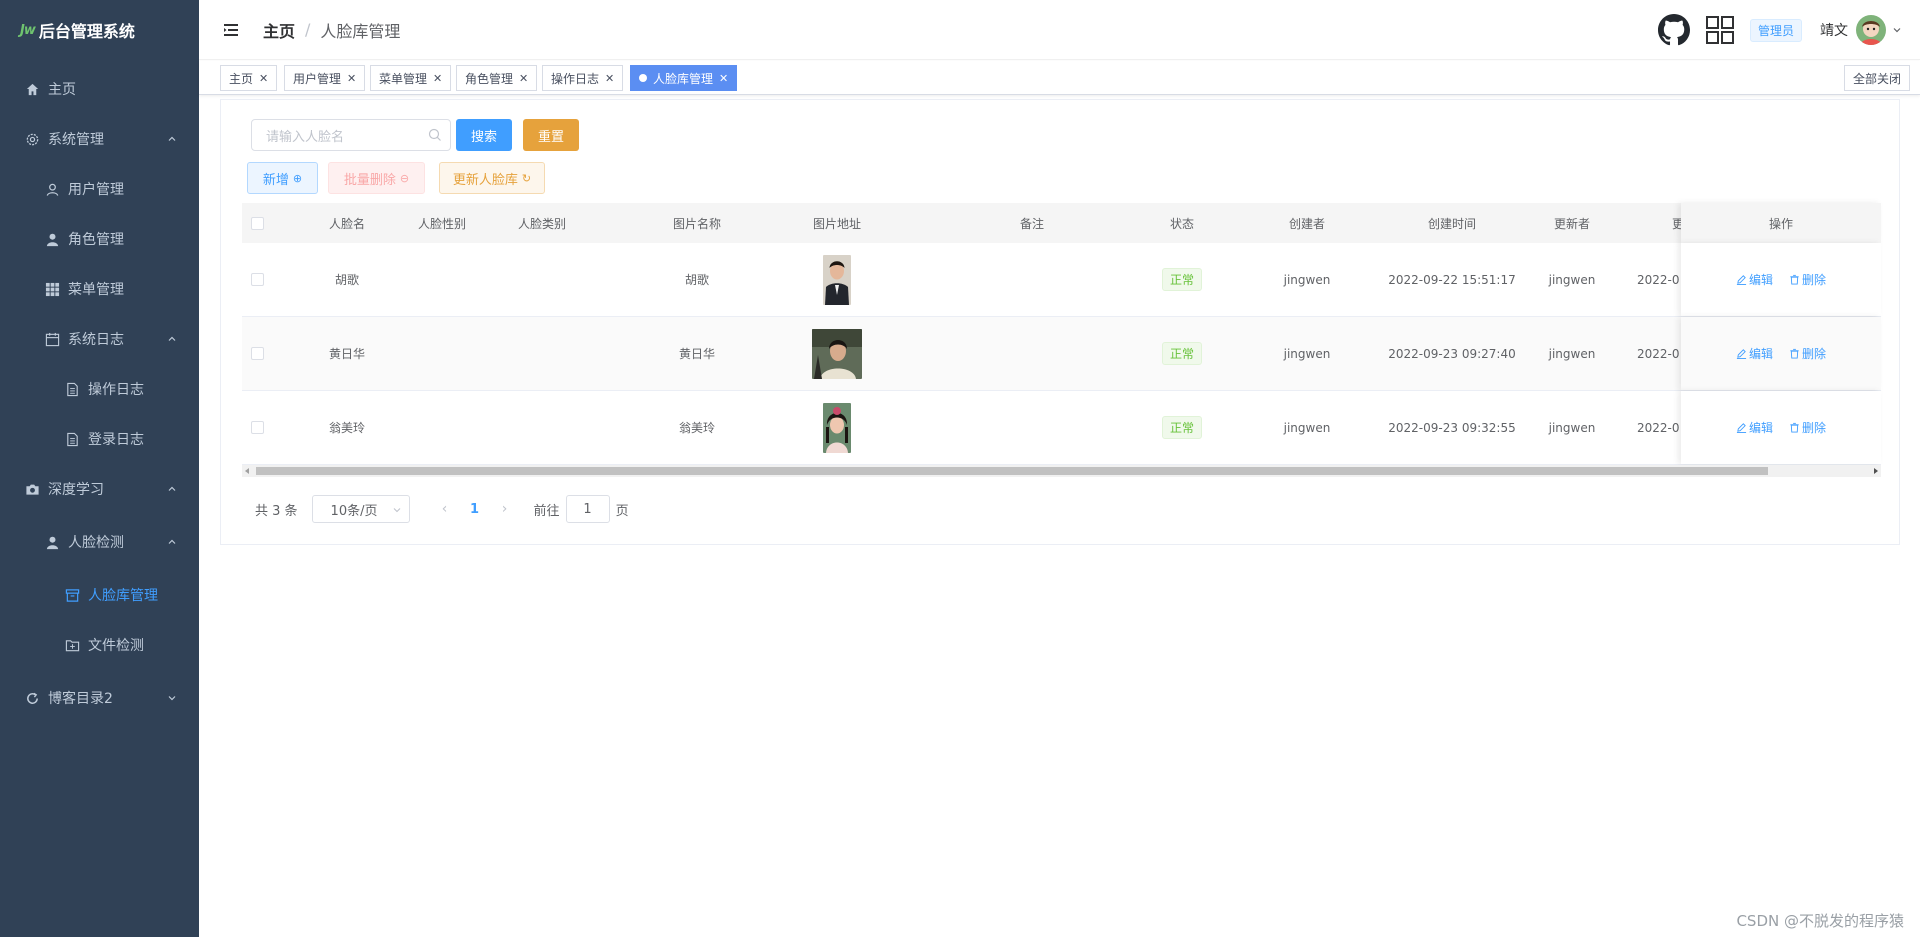 The height and width of the screenshot is (937, 1920). I want to click on sidebar-item-file-detect: 文件检测, so click(99, 645).